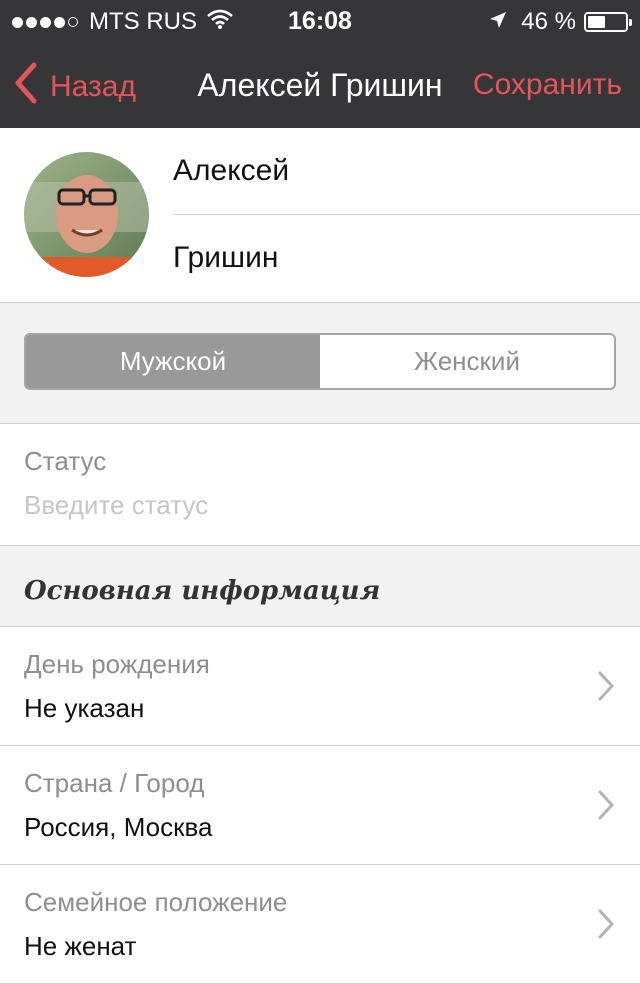 The width and height of the screenshot is (640, 984). I want to click on status-label: Статус, so click(65, 461).